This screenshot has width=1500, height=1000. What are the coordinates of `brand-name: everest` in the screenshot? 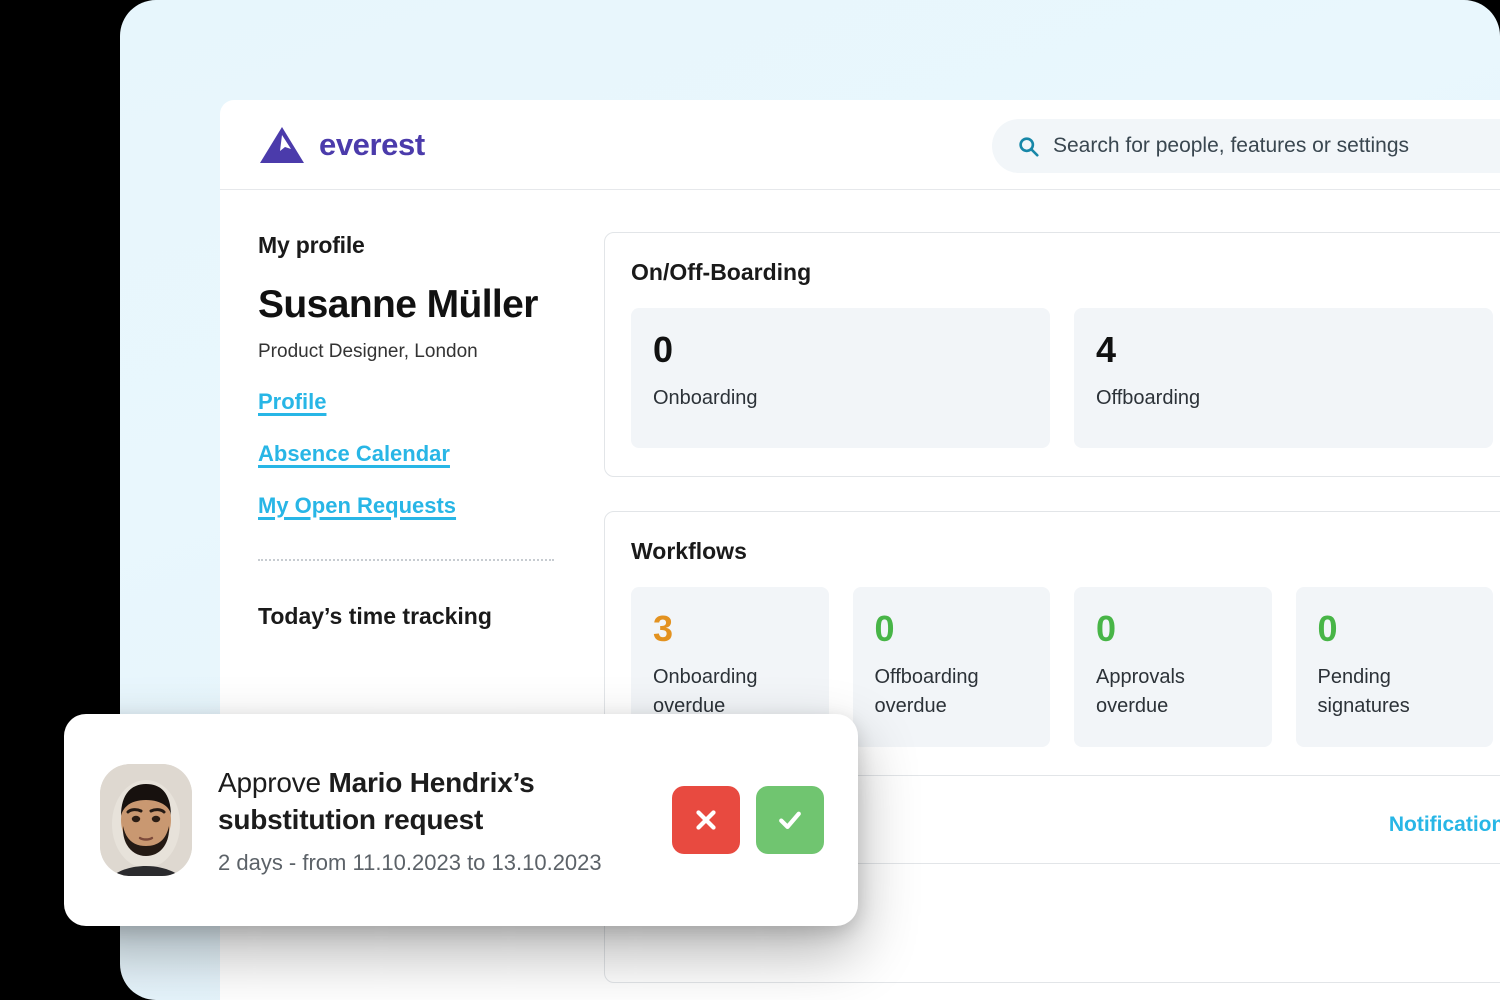 It's located at (372, 144).